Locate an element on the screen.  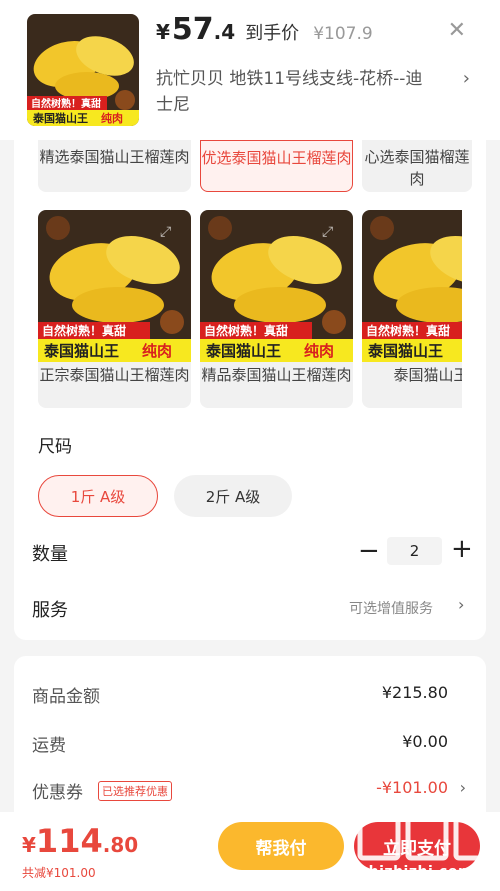
variant-row-top: 精选泰国猫山王榴莲肉 优选泰国猫山王榴莲肉 心选泰国猫榴莲肉 is located at coordinates (259, 166).